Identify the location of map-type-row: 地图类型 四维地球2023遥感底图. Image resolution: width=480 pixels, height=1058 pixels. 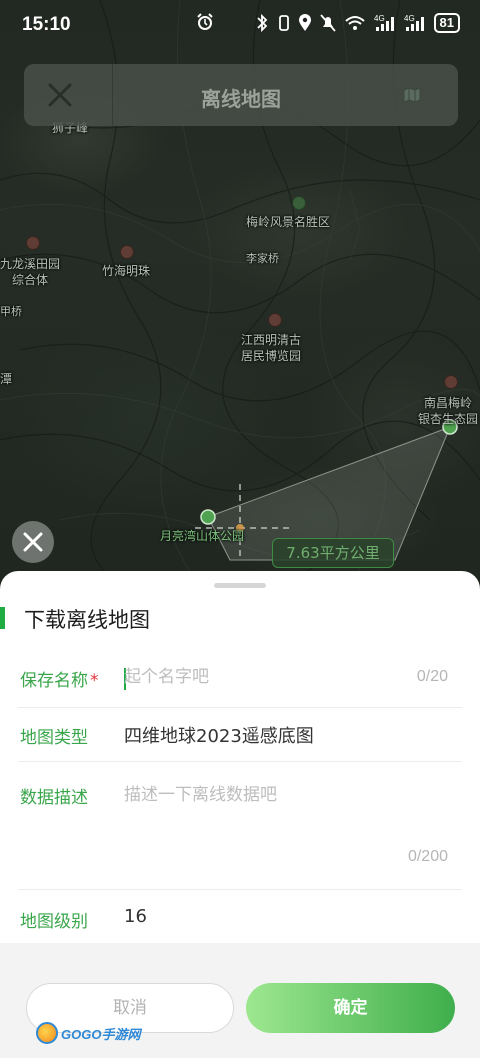
(240, 735).